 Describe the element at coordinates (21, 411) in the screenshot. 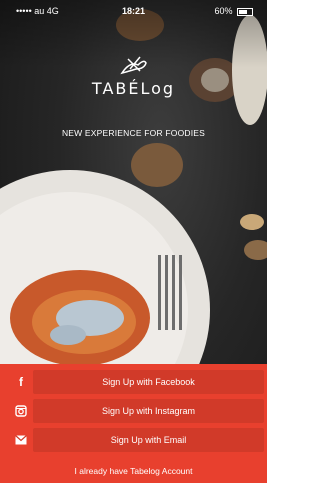

I see `instagram-icon` at that location.